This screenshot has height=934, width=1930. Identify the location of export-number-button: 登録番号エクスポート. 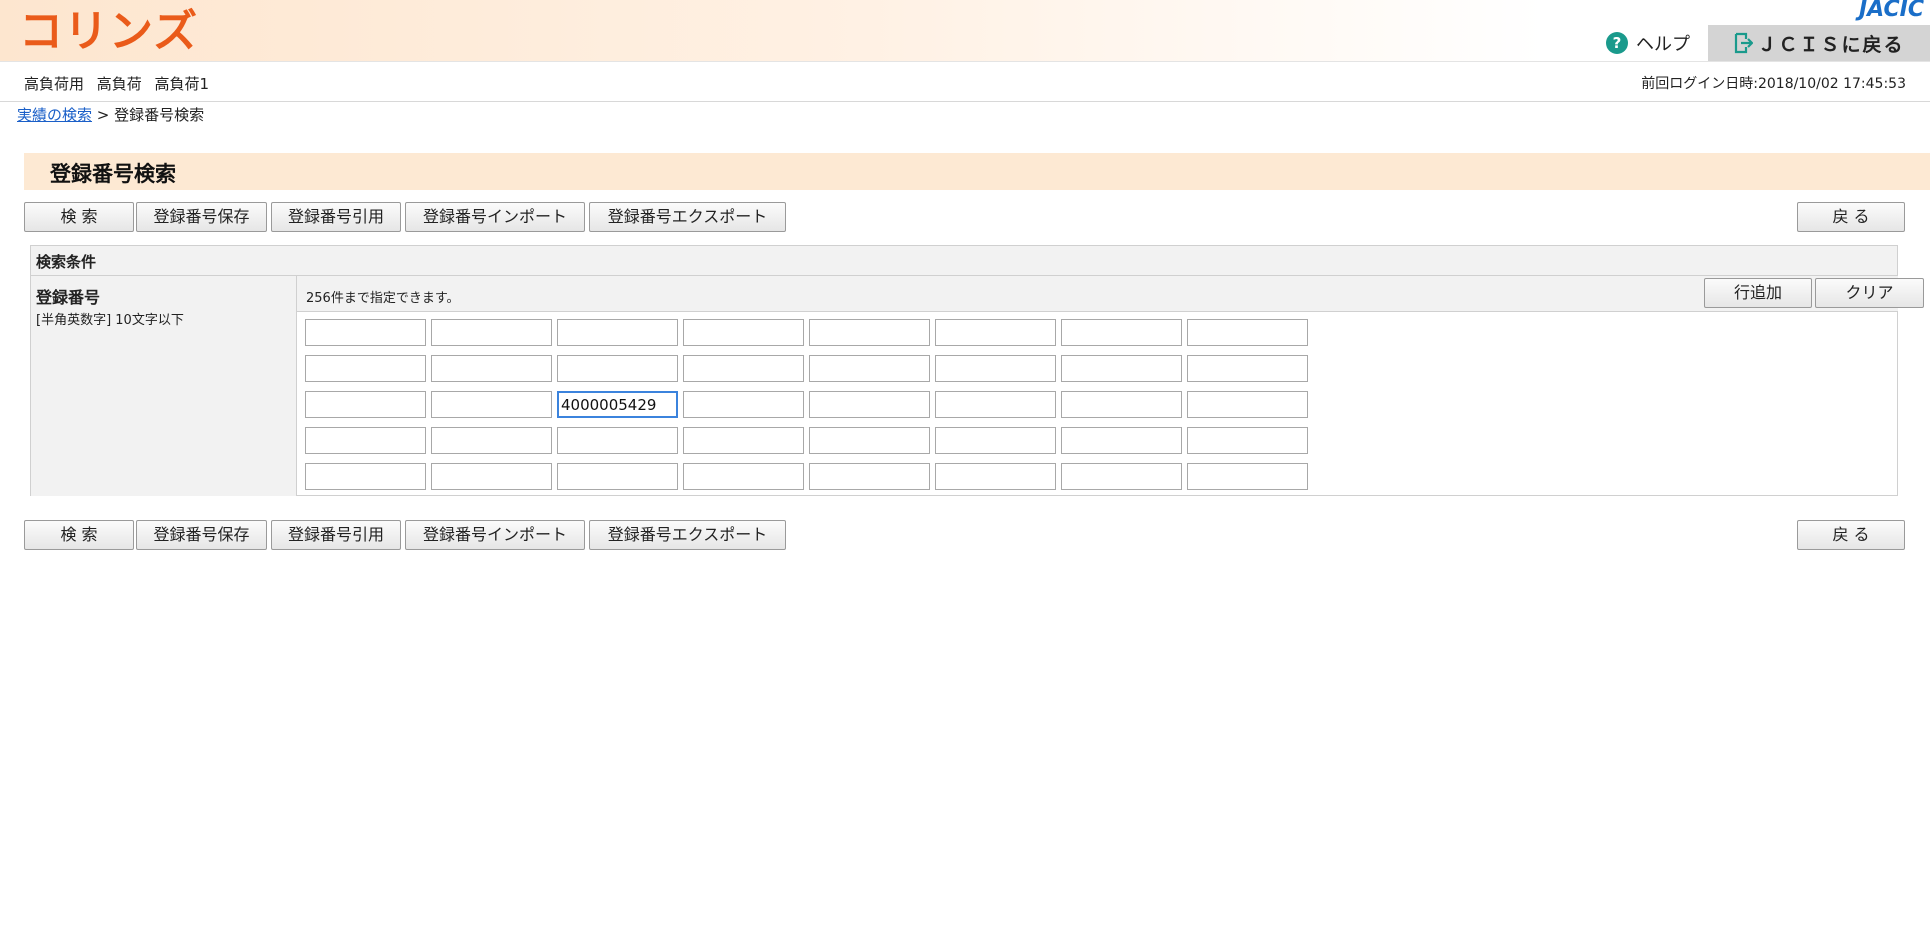
(687, 217).